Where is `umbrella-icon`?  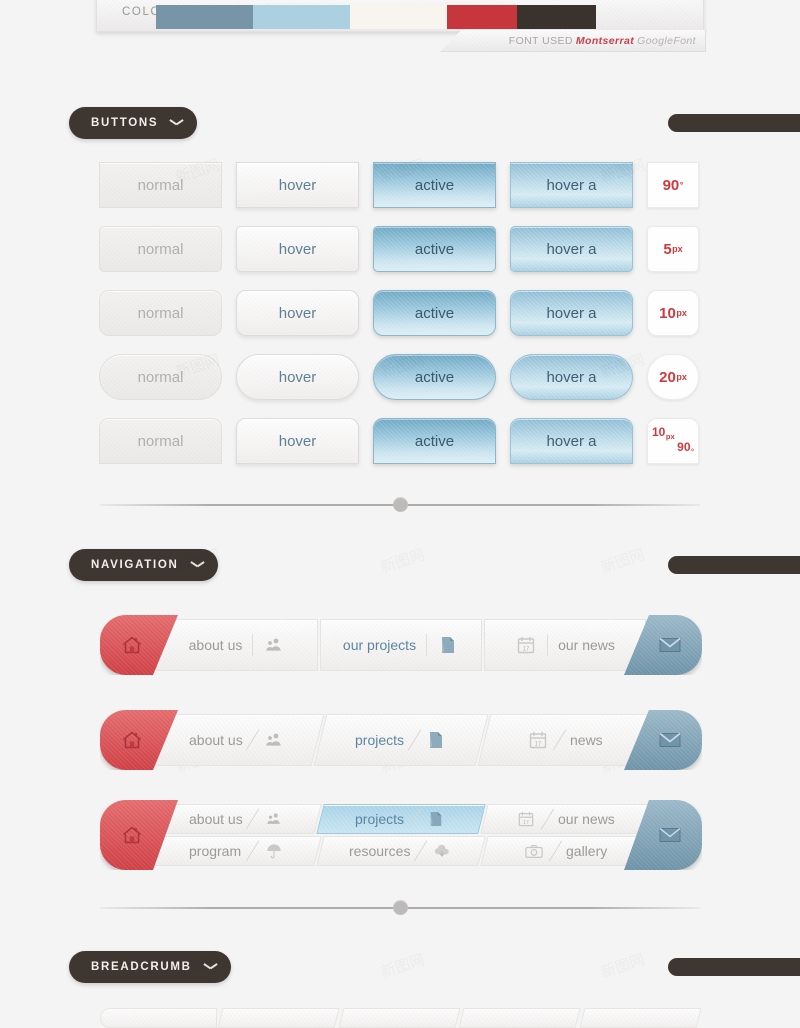 umbrella-icon is located at coordinates (274, 851).